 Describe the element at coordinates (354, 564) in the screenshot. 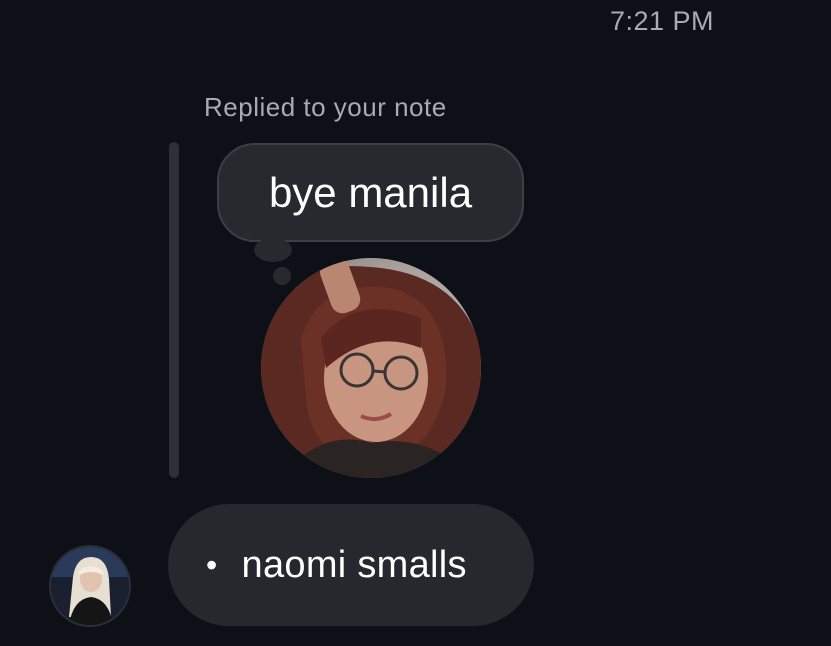

I see `message-text: naomi smalls` at that location.